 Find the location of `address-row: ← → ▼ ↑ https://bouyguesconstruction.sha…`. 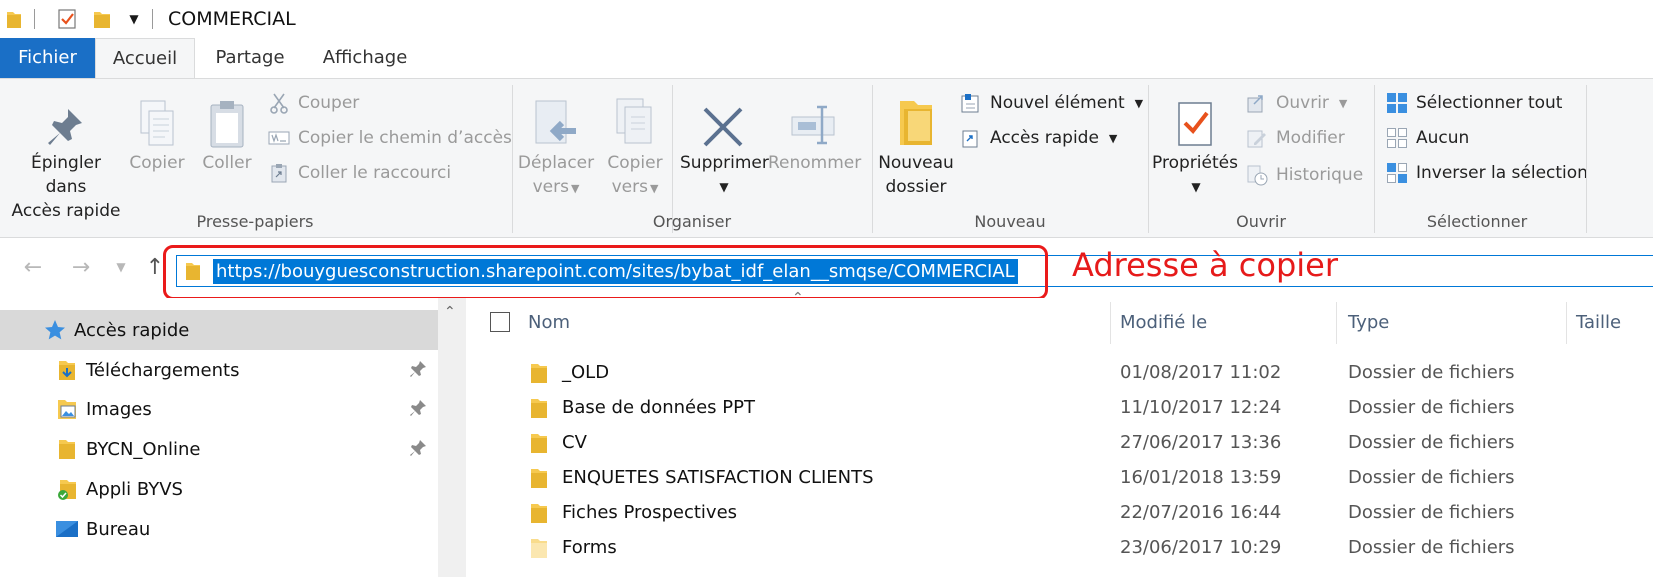

address-row: ← → ▼ ↑ https://bouyguesconstruction.sha… is located at coordinates (826, 272).